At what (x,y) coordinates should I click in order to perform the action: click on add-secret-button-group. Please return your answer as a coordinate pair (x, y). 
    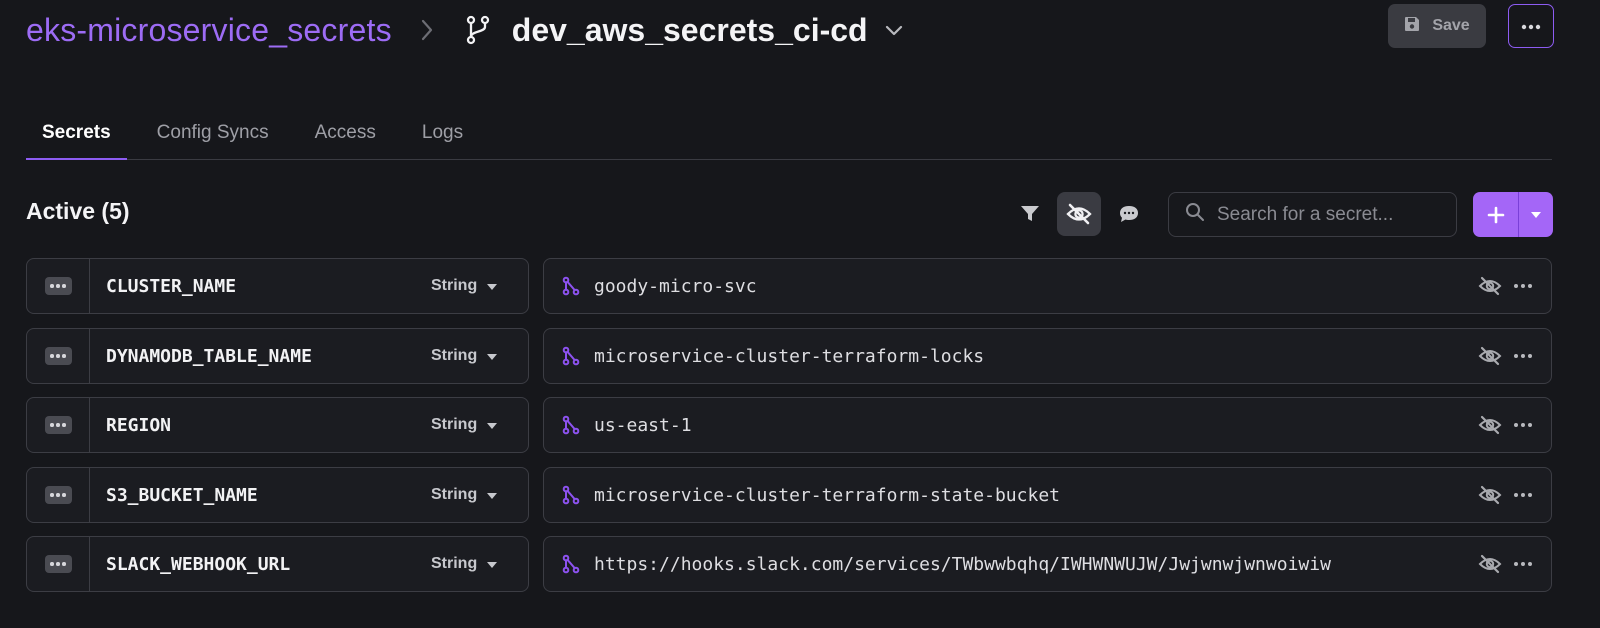
    Looking at the image, I should click on (1513, 214).